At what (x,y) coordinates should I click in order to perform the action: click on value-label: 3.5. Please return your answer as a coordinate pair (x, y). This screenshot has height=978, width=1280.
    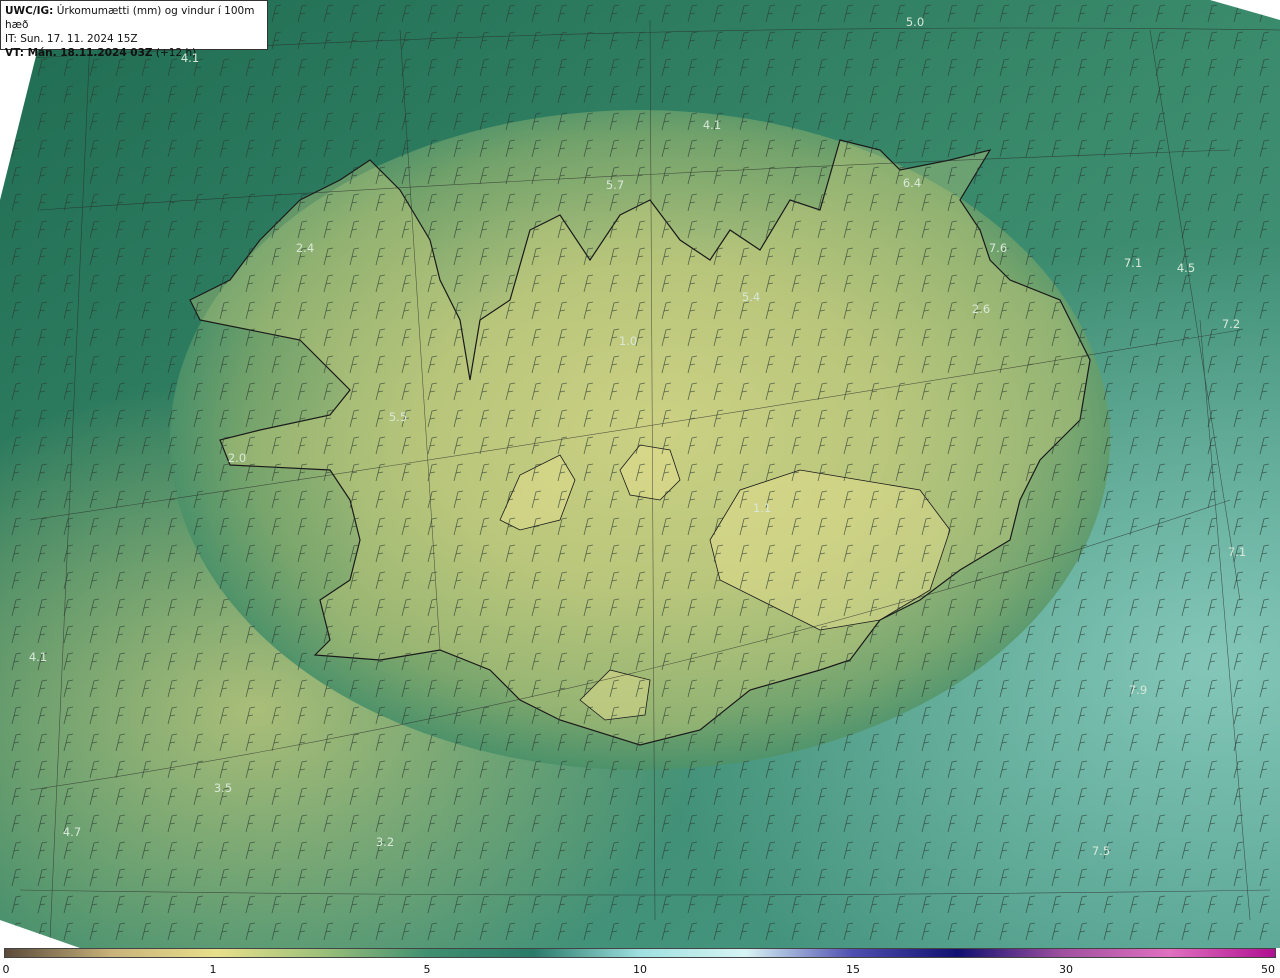
    Looking at the image, I should click on (223, 788).